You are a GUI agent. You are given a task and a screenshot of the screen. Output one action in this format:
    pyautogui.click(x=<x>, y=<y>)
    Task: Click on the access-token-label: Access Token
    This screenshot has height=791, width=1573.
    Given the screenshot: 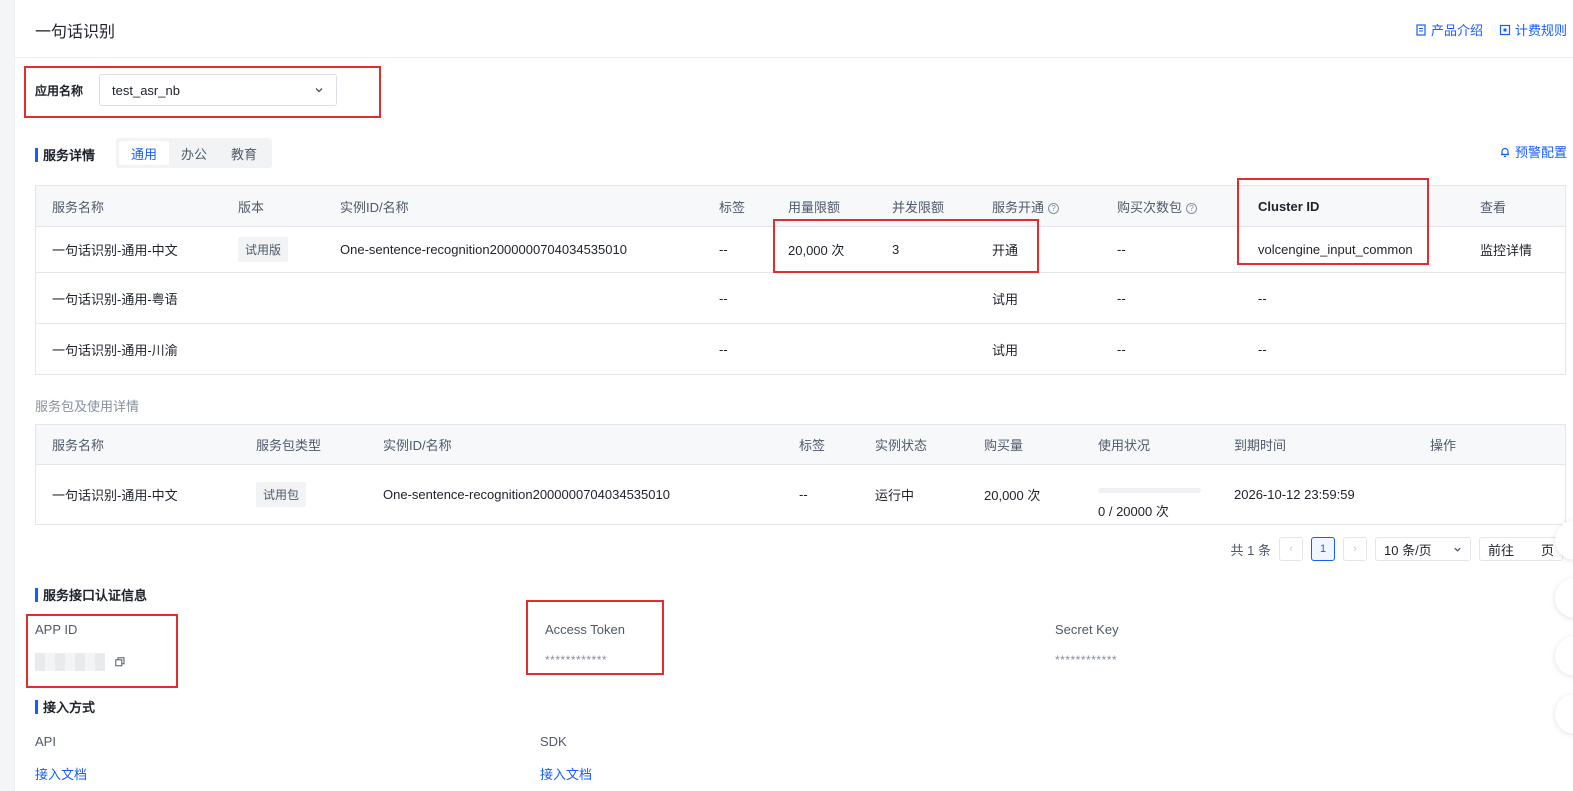 What is the action you would take?
    pyautogui.click(x=585, y=629)
    